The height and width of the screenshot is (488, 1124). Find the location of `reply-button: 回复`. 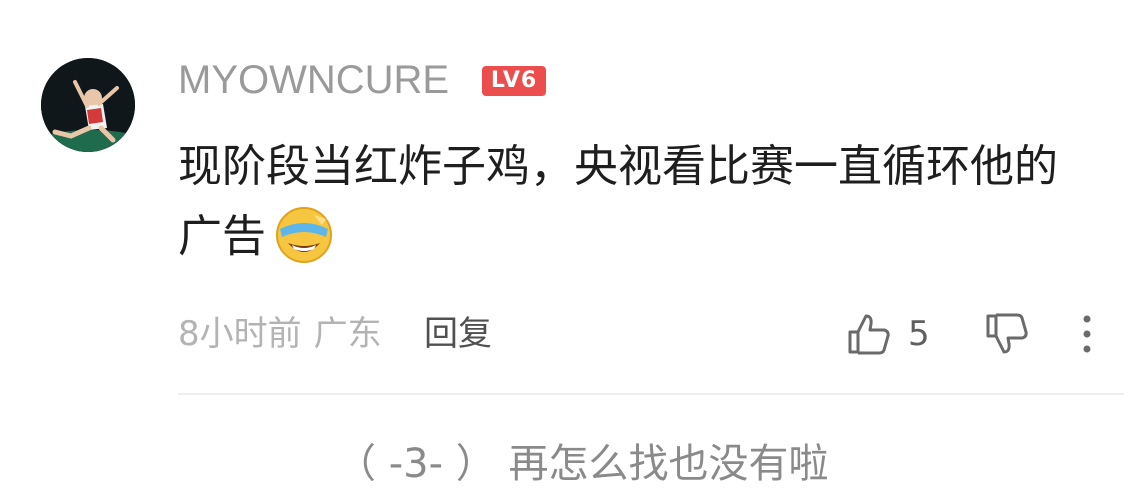

reply-button: 回复 is located at coordinates (458, 334).